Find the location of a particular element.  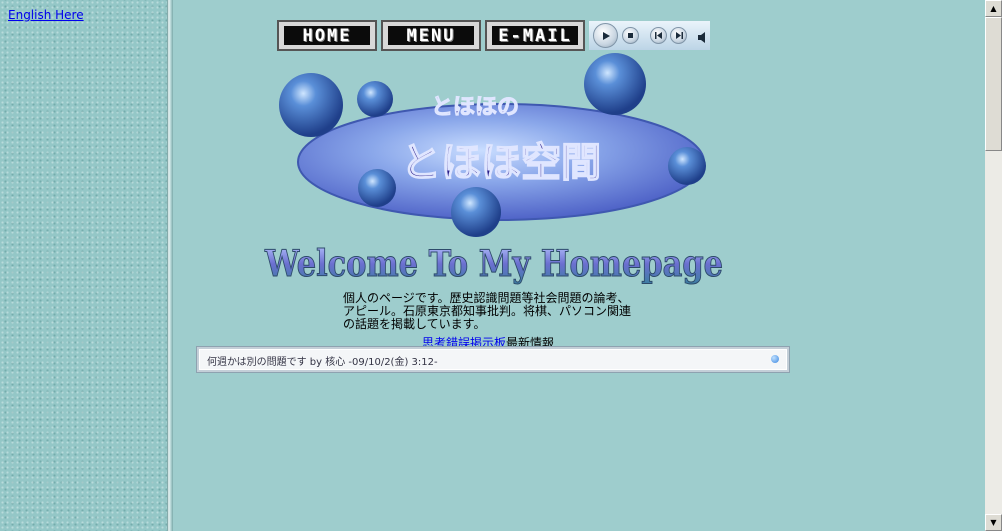

news-ticker: 何週かは別の問題です by 核心 -09/10/2(金) 3:12- is located at coordinates (493, 359).